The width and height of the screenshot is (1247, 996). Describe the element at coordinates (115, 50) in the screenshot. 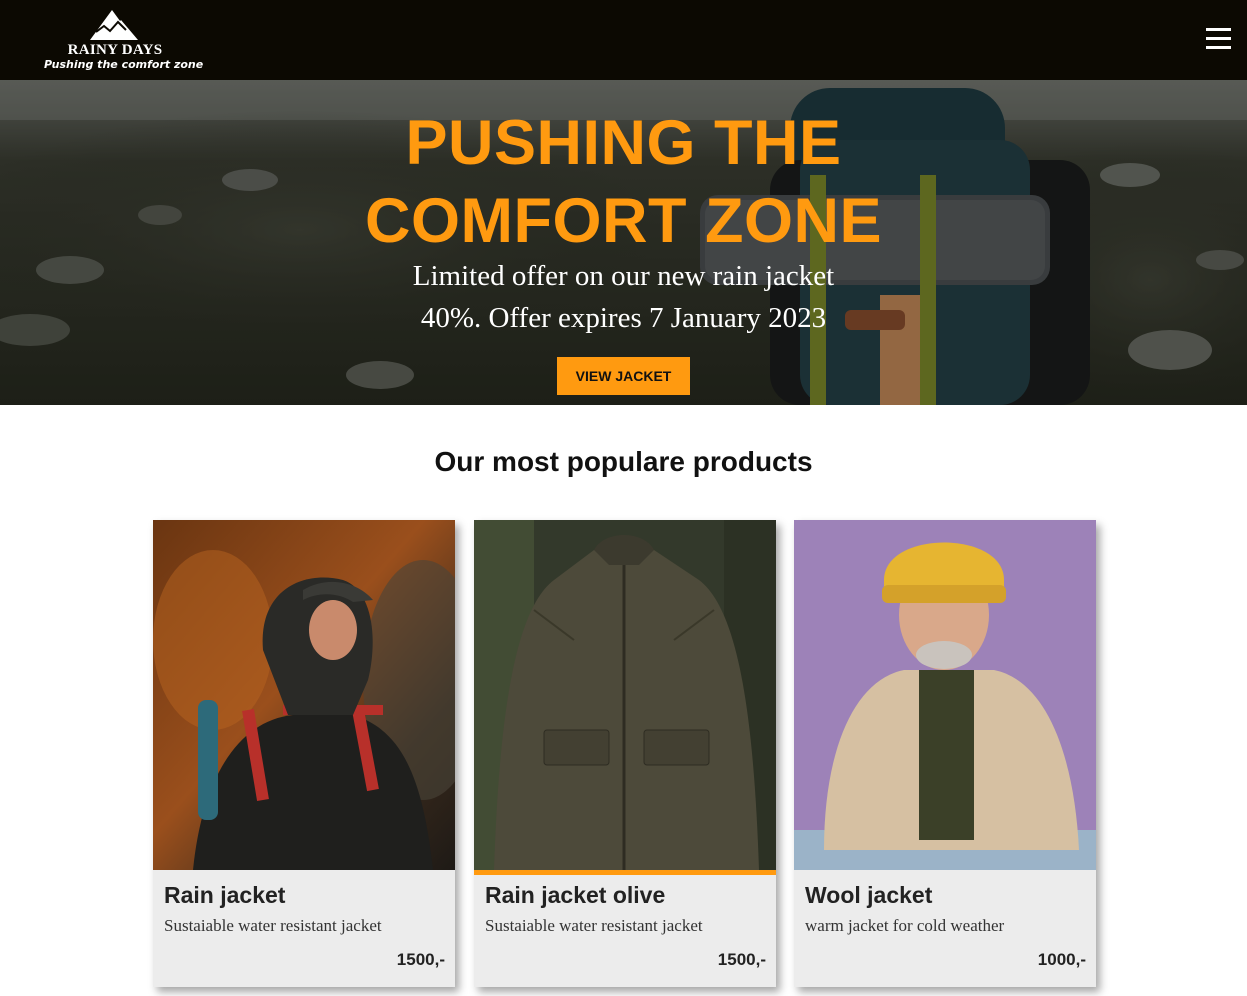

I see `logo-name: RAINY DAYS` at that location.